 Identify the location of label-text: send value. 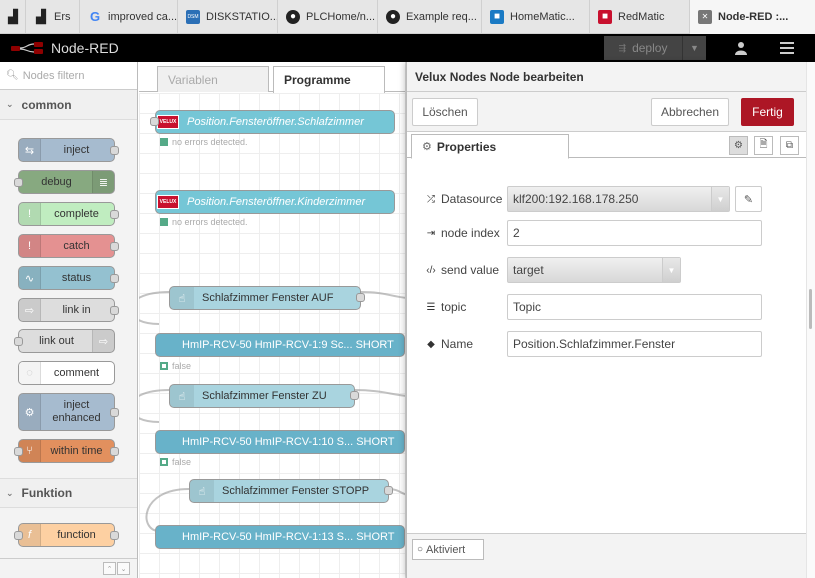
(470, 270).